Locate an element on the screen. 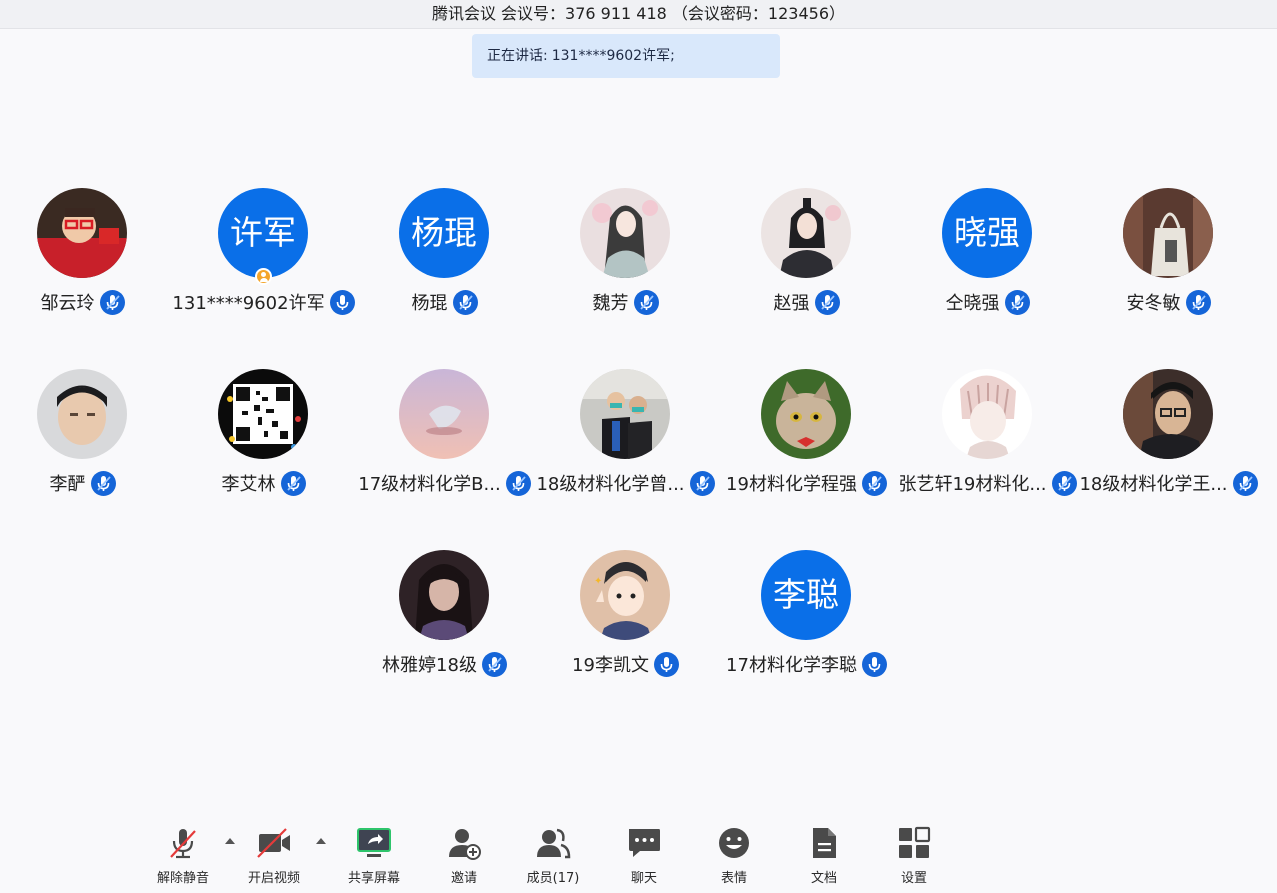 The height and width of the screenshot is (893, 1277). participant-avatar-man-face is located at coordinates (82, 414).